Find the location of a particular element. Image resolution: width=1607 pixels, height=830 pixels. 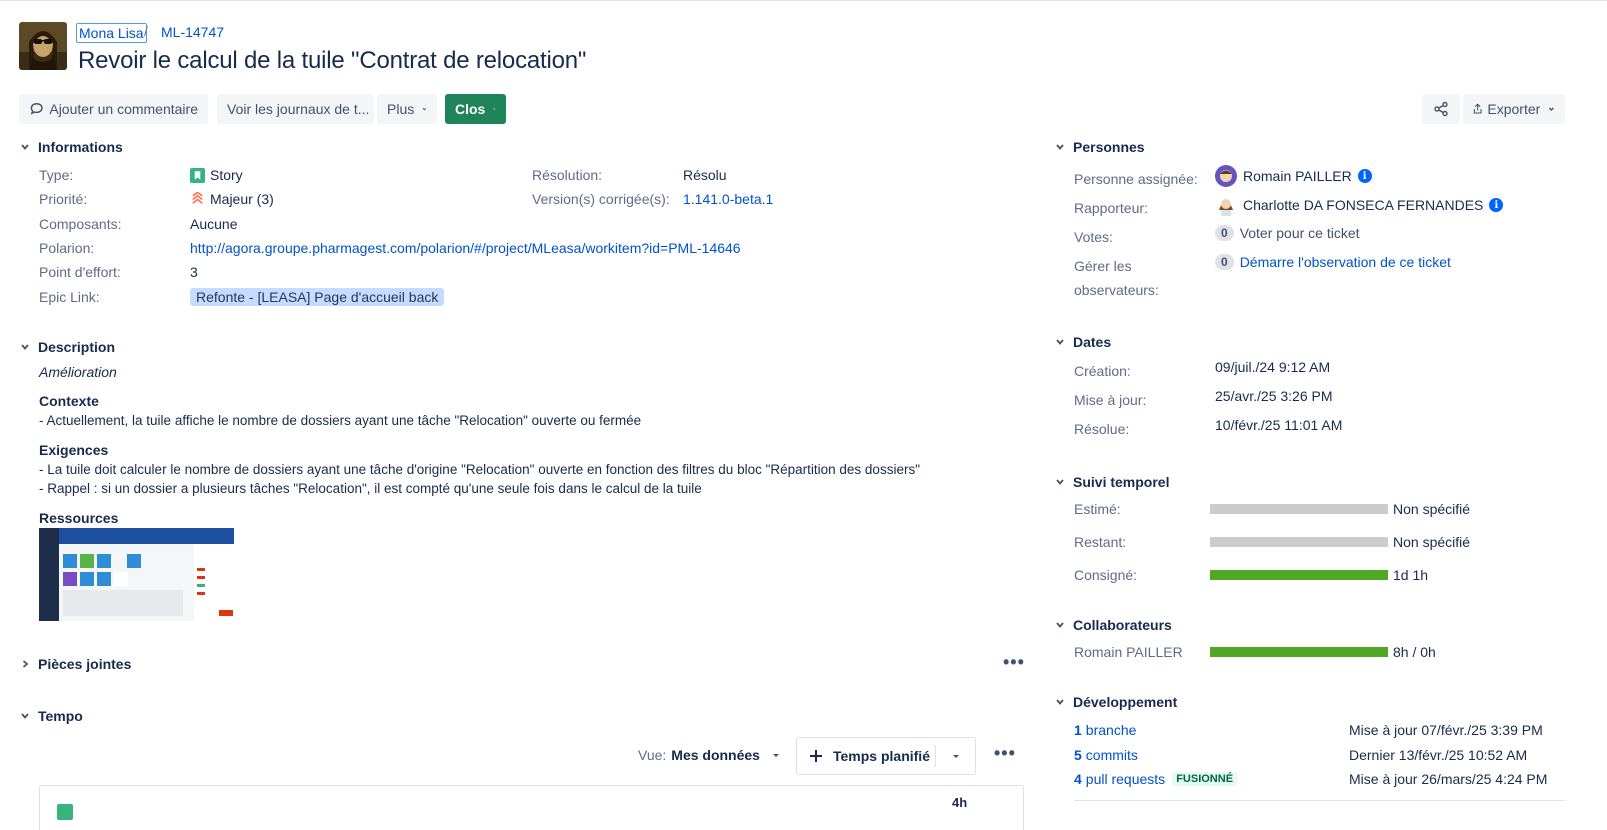

add-comment-label: Ajouter un commentaire is located at coordinates (123, 109).